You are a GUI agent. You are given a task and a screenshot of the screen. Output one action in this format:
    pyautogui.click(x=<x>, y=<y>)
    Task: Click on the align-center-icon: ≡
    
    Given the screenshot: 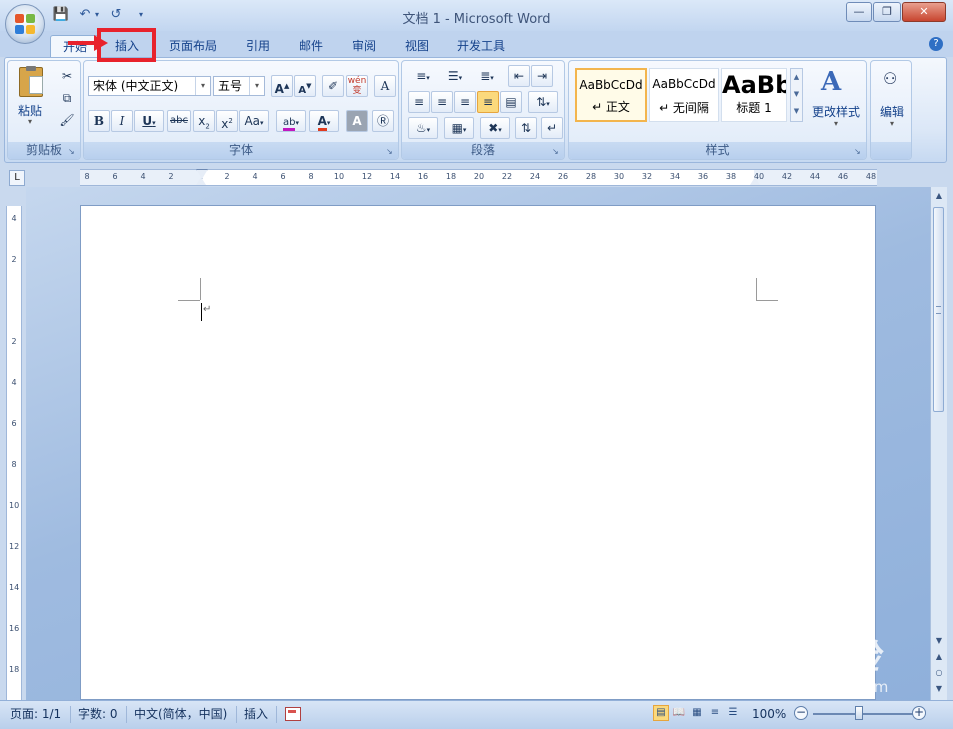 What is the action you would take?
    pyautogui.click(x=442, y=102)
    